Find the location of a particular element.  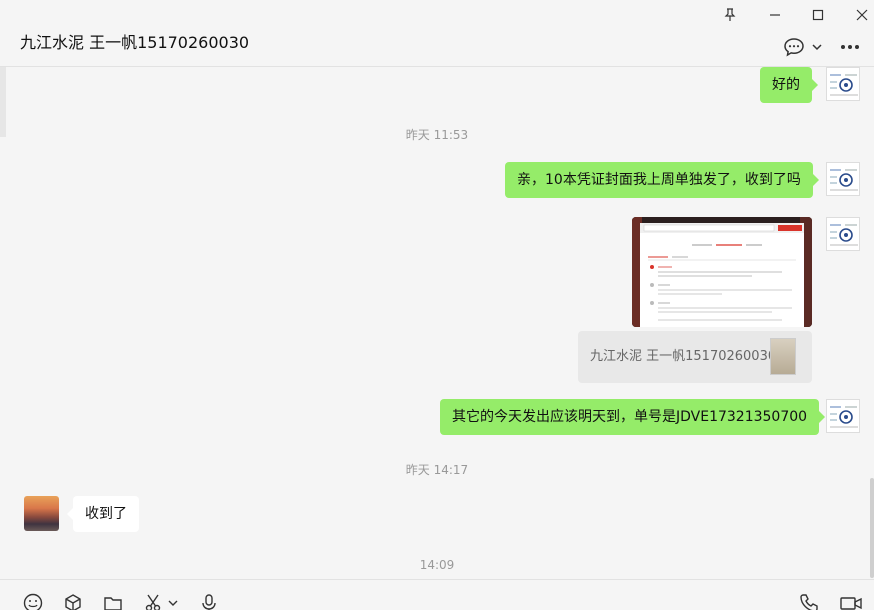

emoji-icon is located at coordinates (33, 601).